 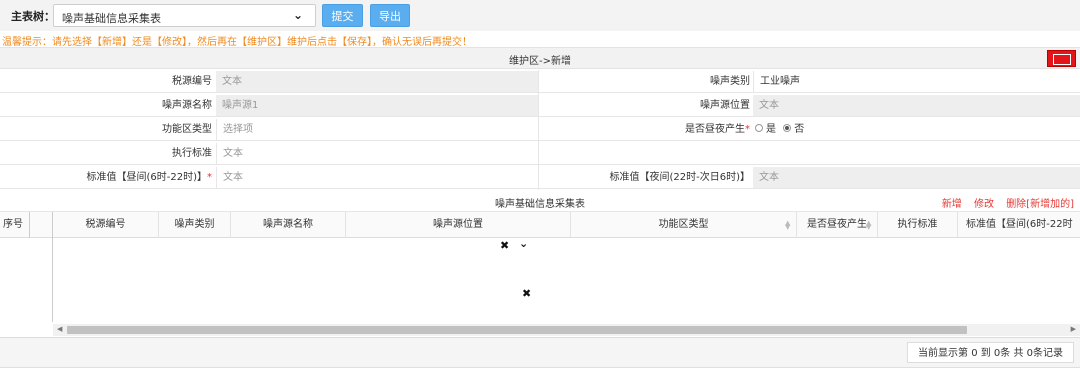 What do you see at coordinates (680, 177) in the screenshot?
I see `std-night-label: 标准值【夜间(22时-次日6时)】` at bounding box center [680, 177].